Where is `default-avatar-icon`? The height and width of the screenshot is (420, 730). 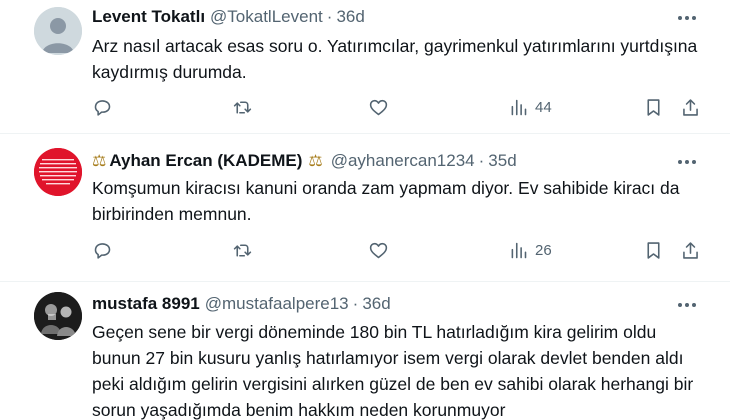 default-avatar-icon is located at coordinates (58, 31).